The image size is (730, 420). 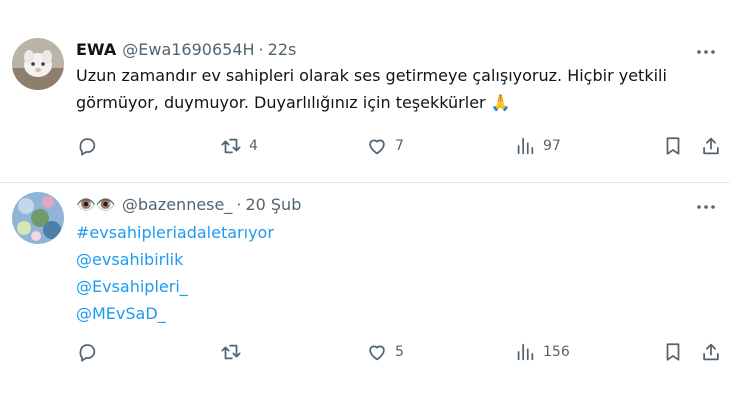 What do you see at coordinates (396, 313) in the screenshot?
I see `mention-link: @MEvSaD_` at bounding box center [396, 313].